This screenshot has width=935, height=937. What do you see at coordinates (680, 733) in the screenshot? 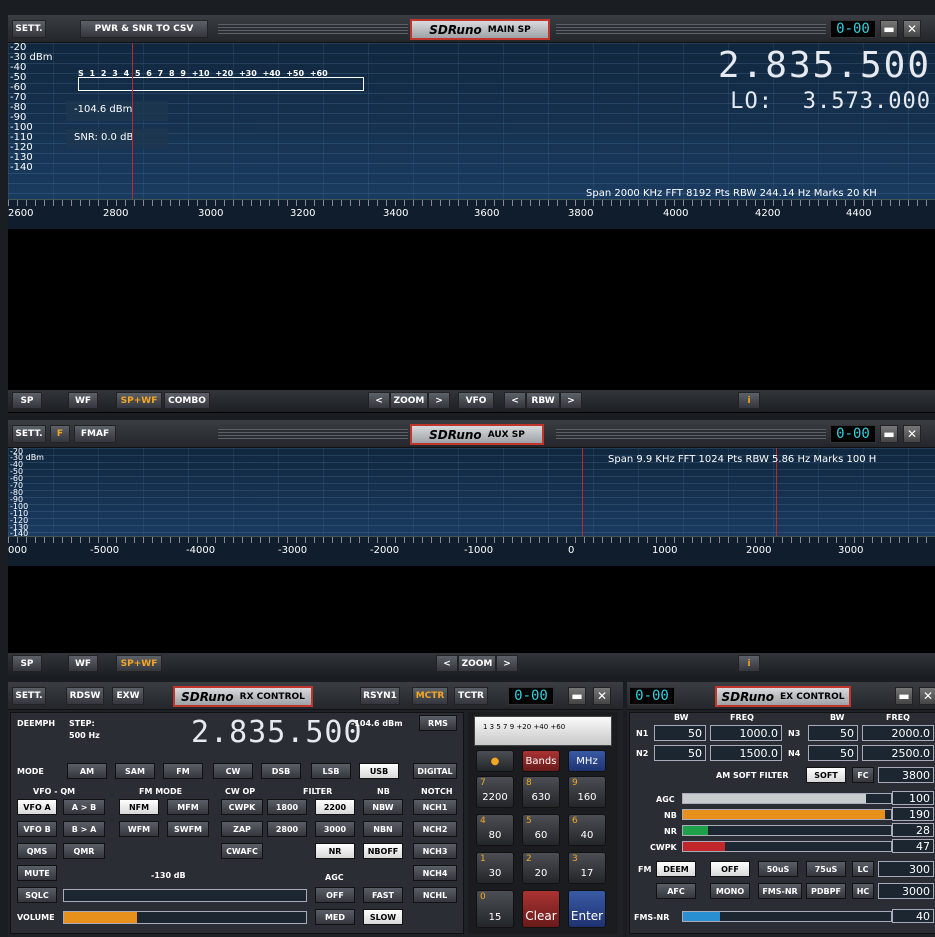
I see `n1-bw-field: 50` at bounding box center [680, 733].